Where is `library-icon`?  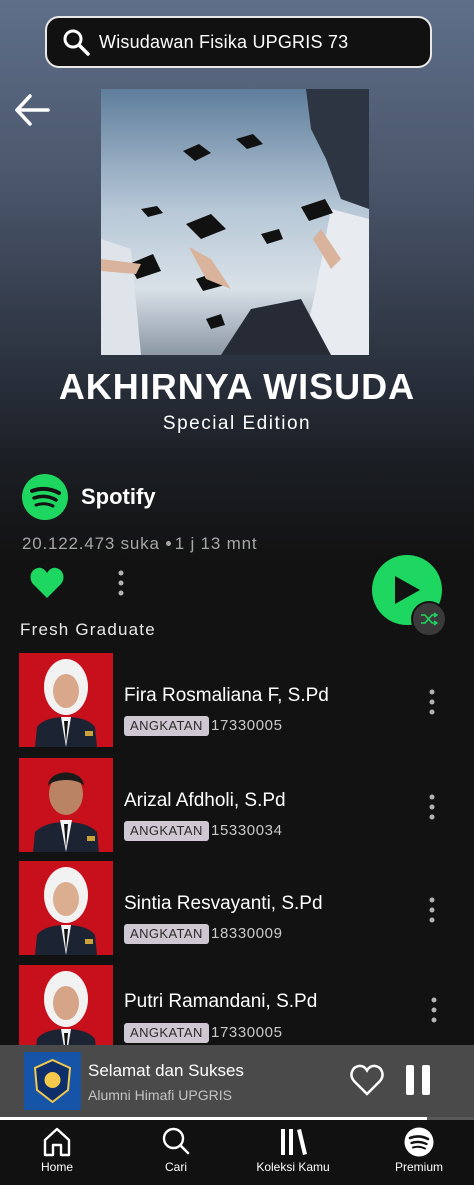 library-icon is located at coordinates (294, 1142).